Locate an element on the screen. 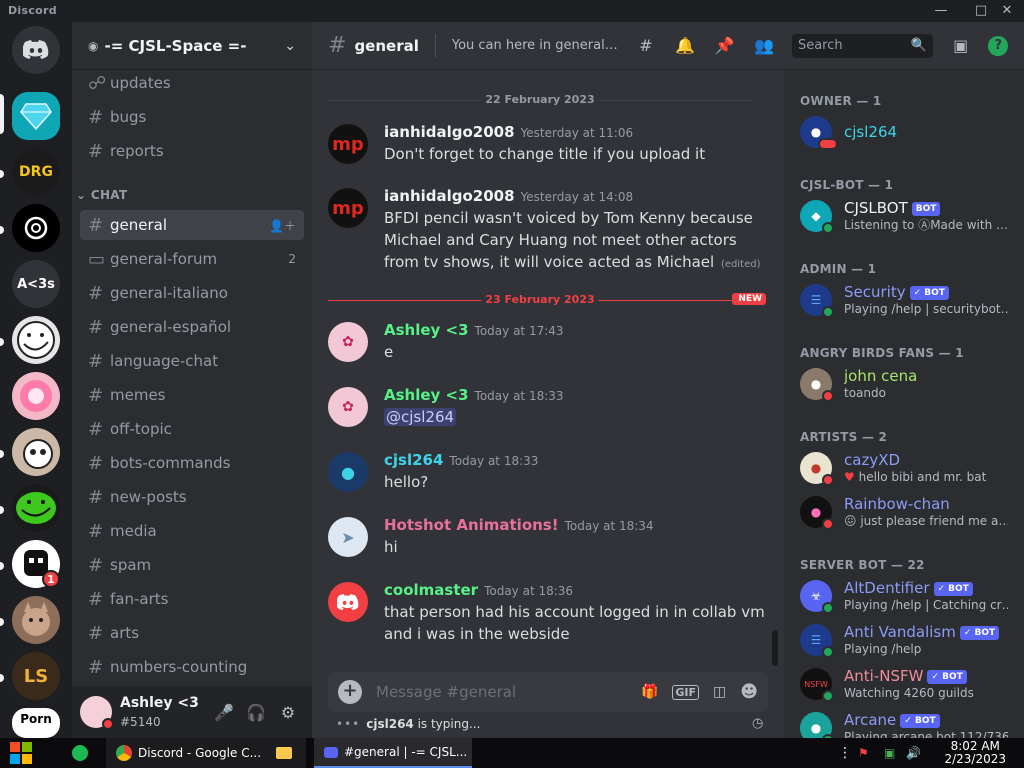 The image size is (1024, 768). channel-bugs: # bugs is located at coordinates (192, 117).